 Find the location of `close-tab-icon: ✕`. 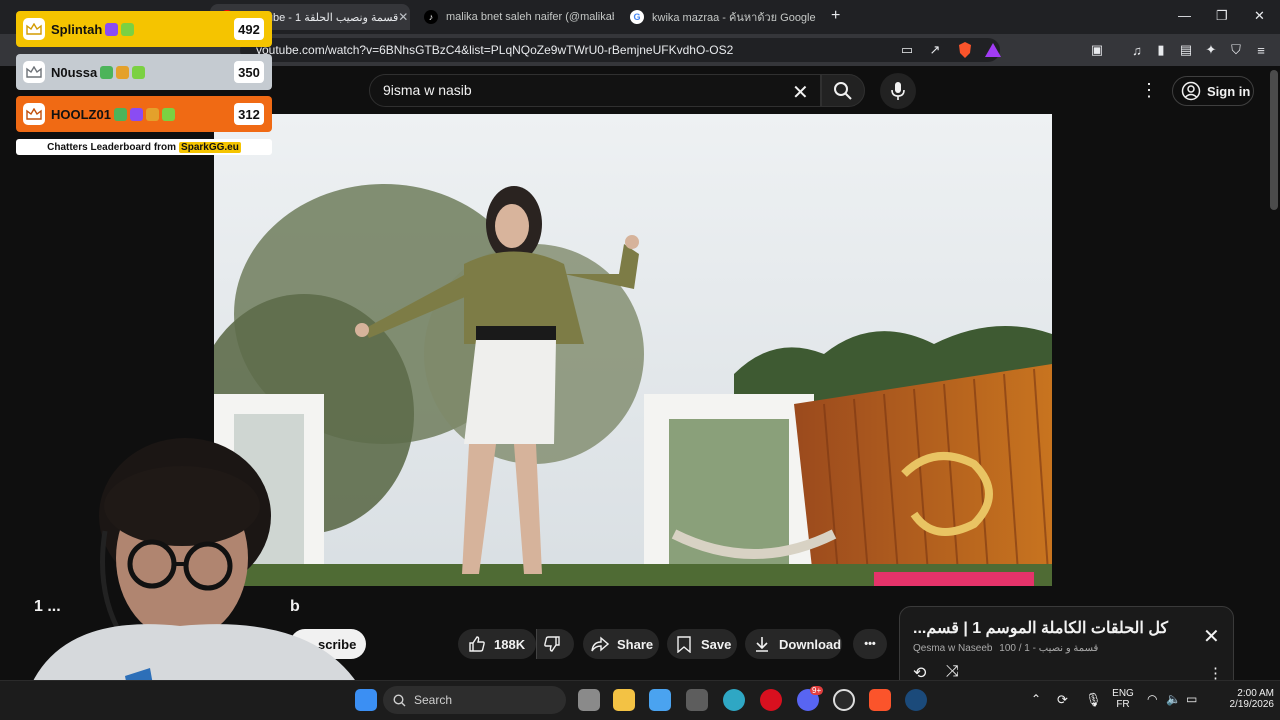

close-tab-icon: ✕ is located at coordinates (403, 17).